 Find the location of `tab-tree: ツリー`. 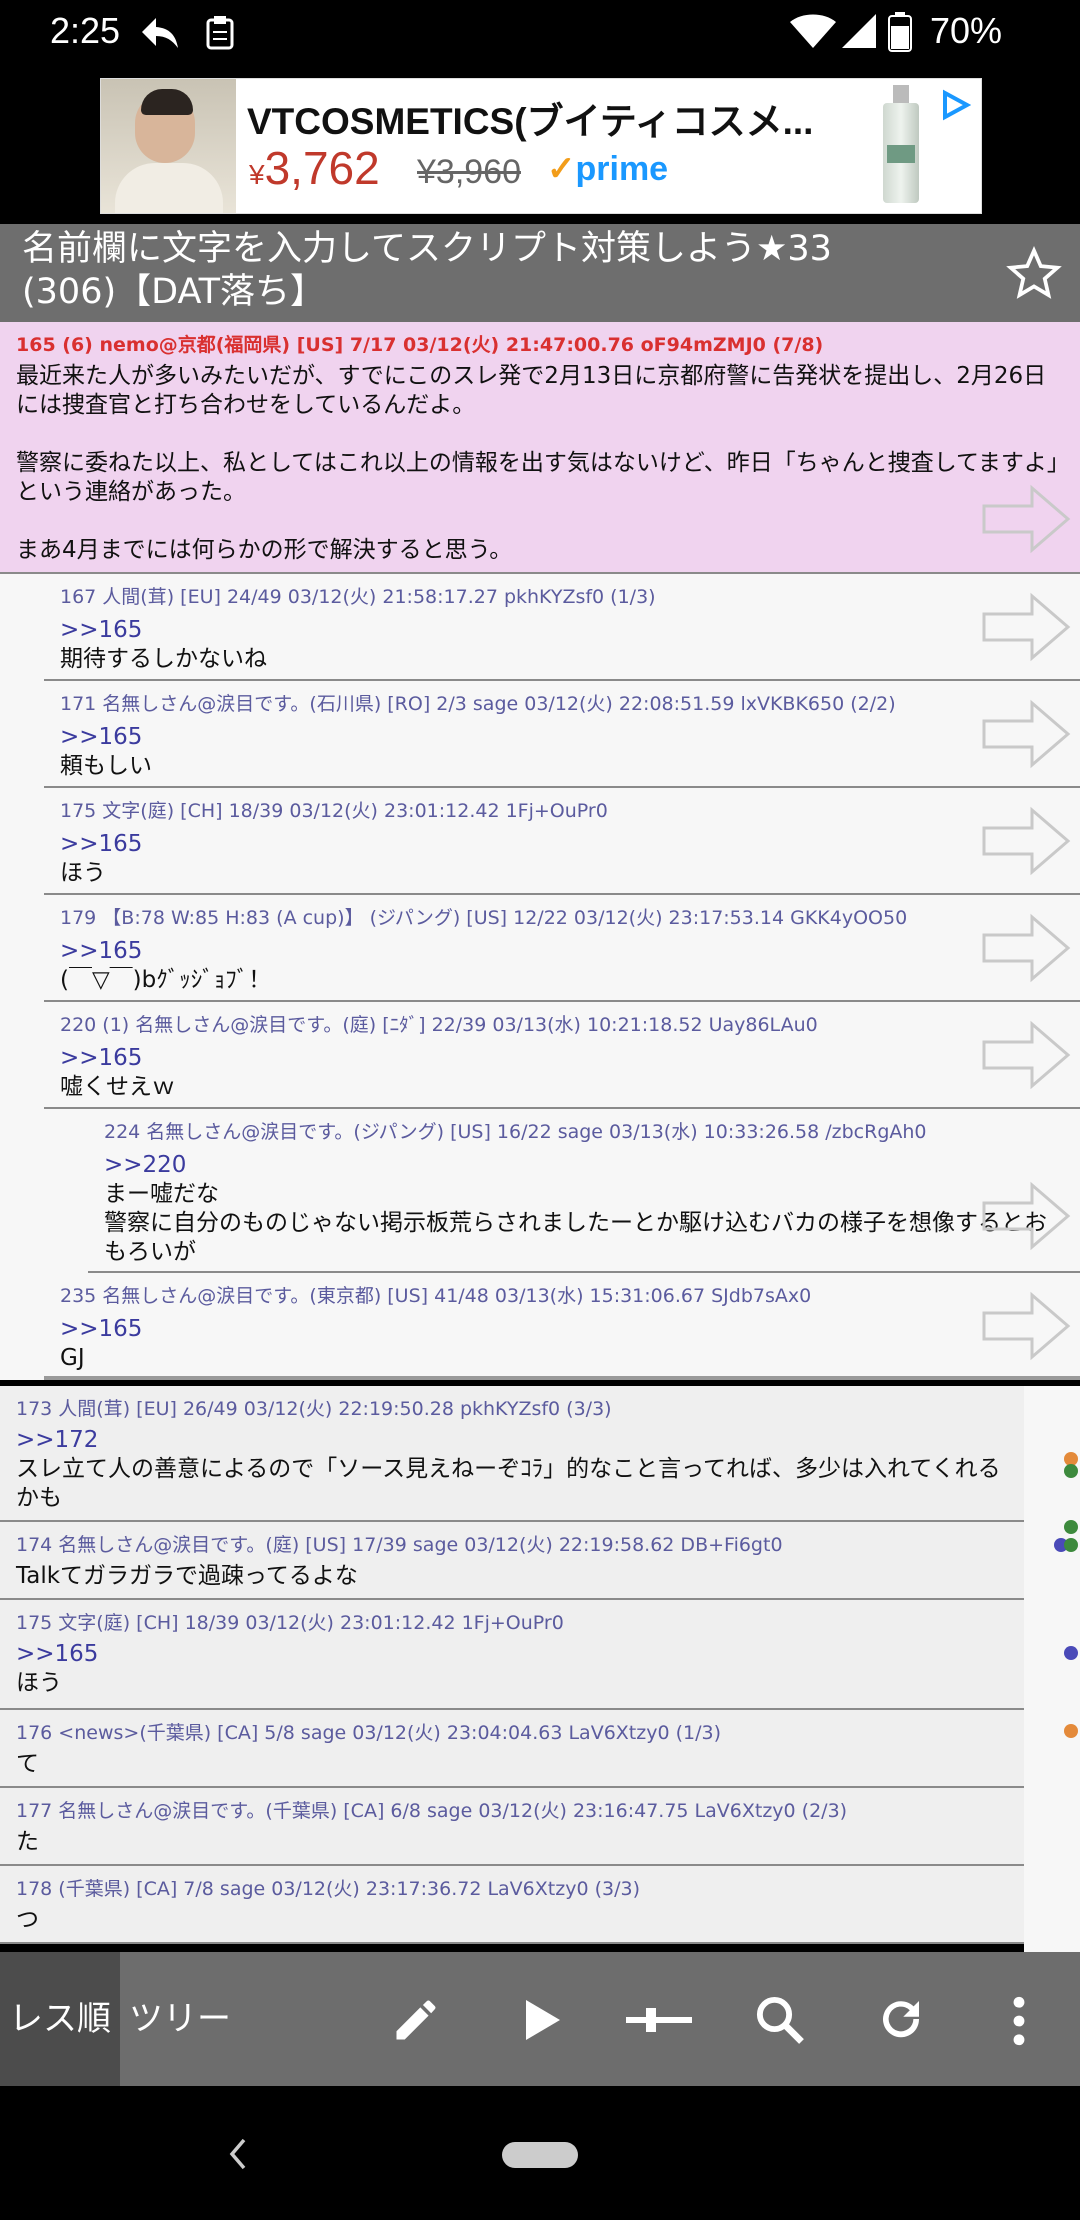

tab-tree: ツリー is located at coordinates (180, 2019).